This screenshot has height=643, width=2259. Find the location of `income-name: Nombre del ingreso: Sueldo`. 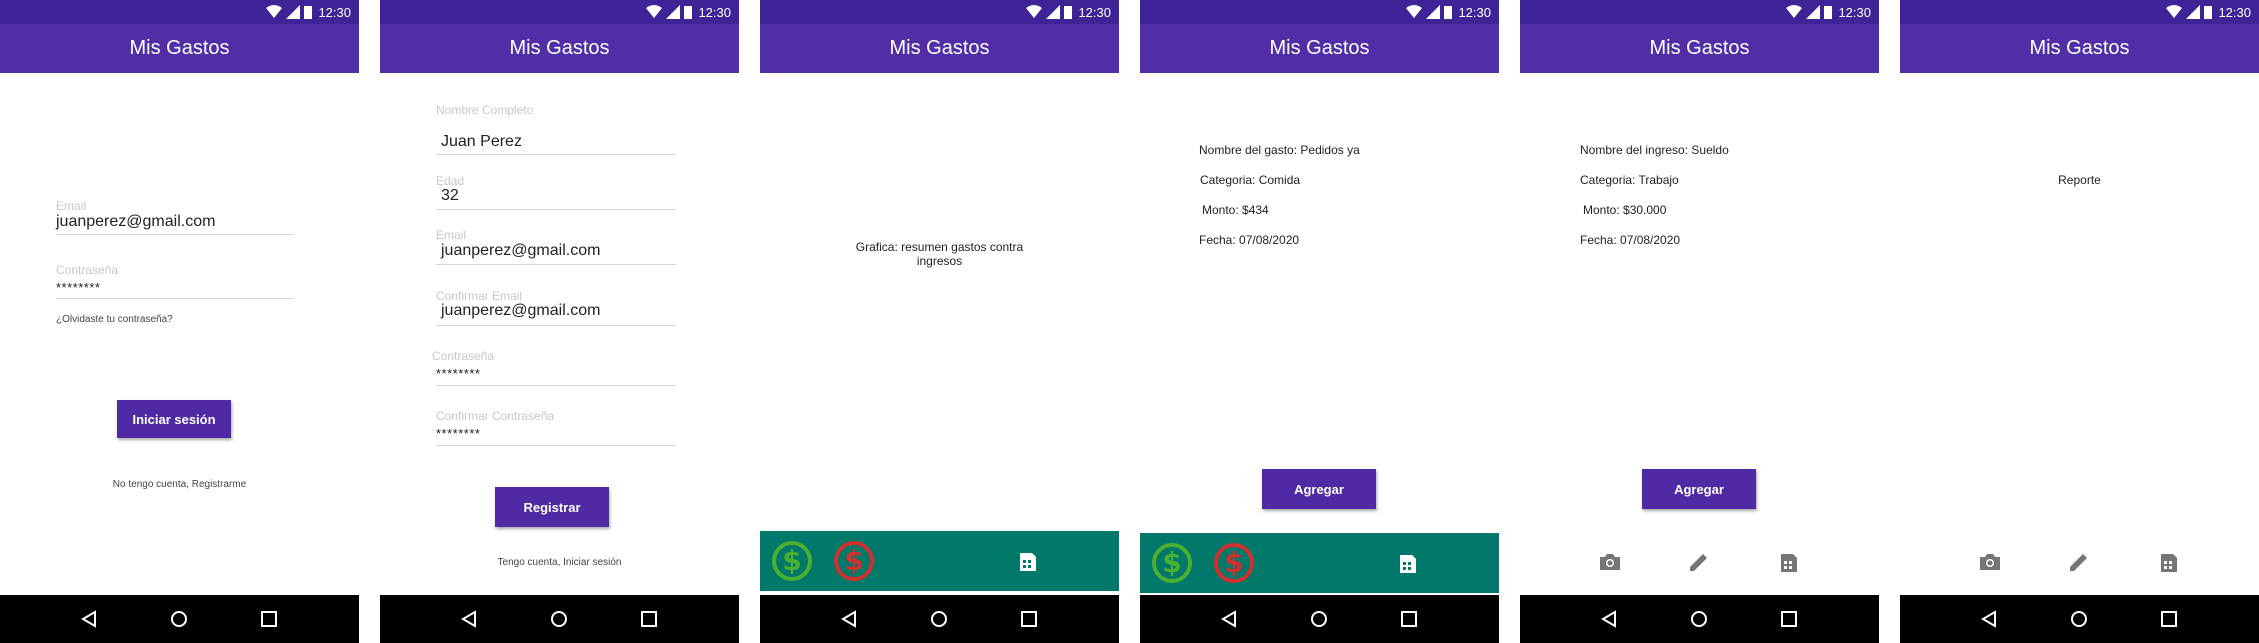

income-name: Nombre del ingreso: Sueldo is located at coordinates (1654, 150).